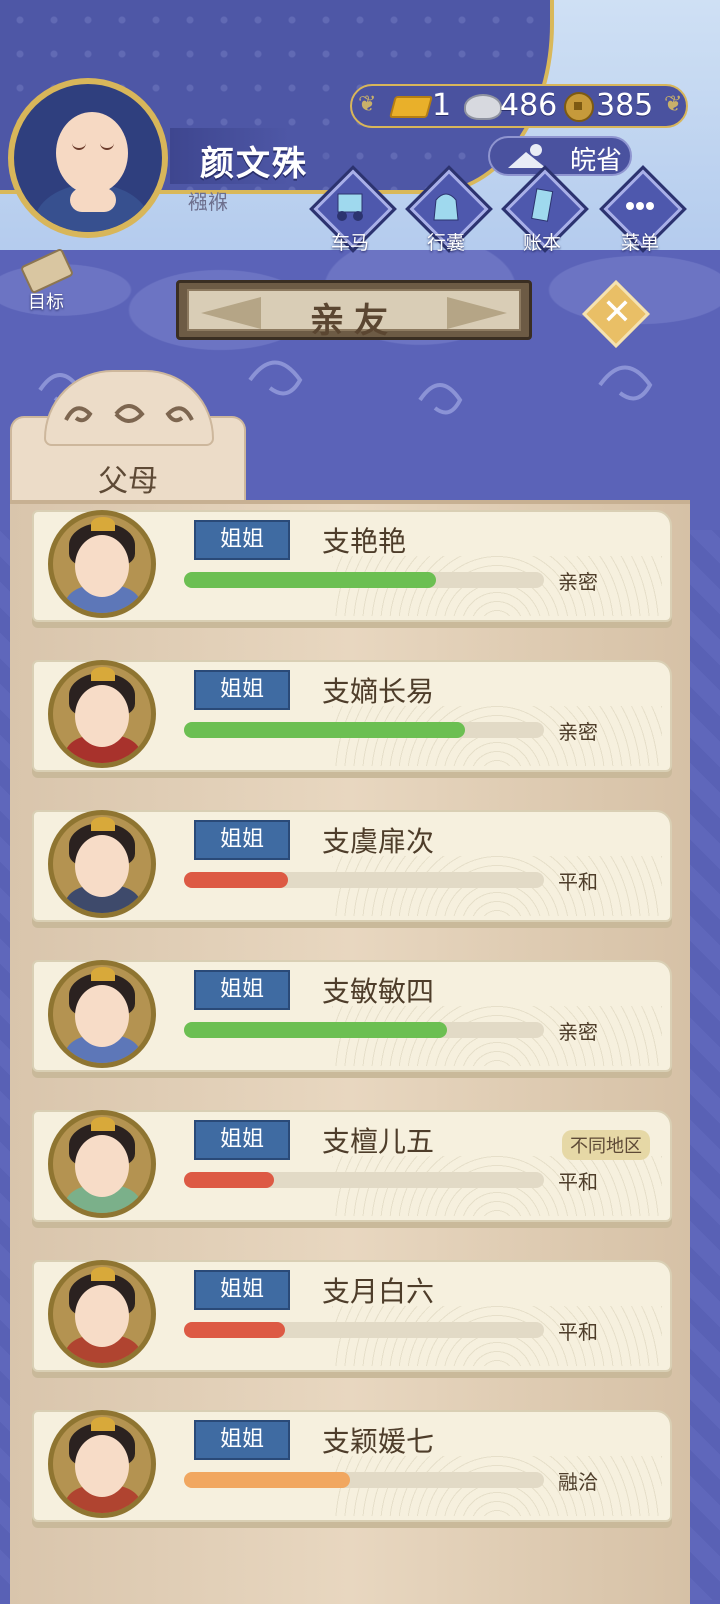 This screenshot has height=1604, width=720. What do you see at coordinates (378, 1441) in the screenshot?
I see `relative-name: 支颖媛七` at bounding box center [378, 1441].